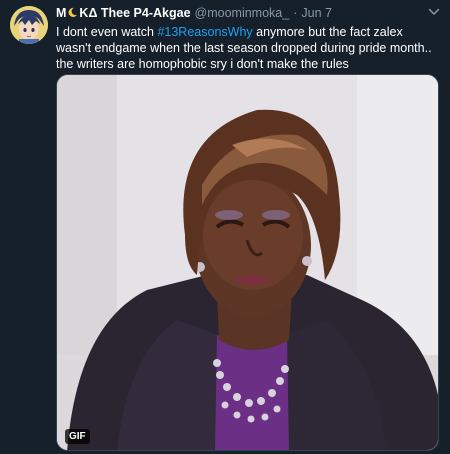 The height and width of the screenshot is (454, 450). I want to click on tweet-timestamp: Jun 7, so click(316, 13).